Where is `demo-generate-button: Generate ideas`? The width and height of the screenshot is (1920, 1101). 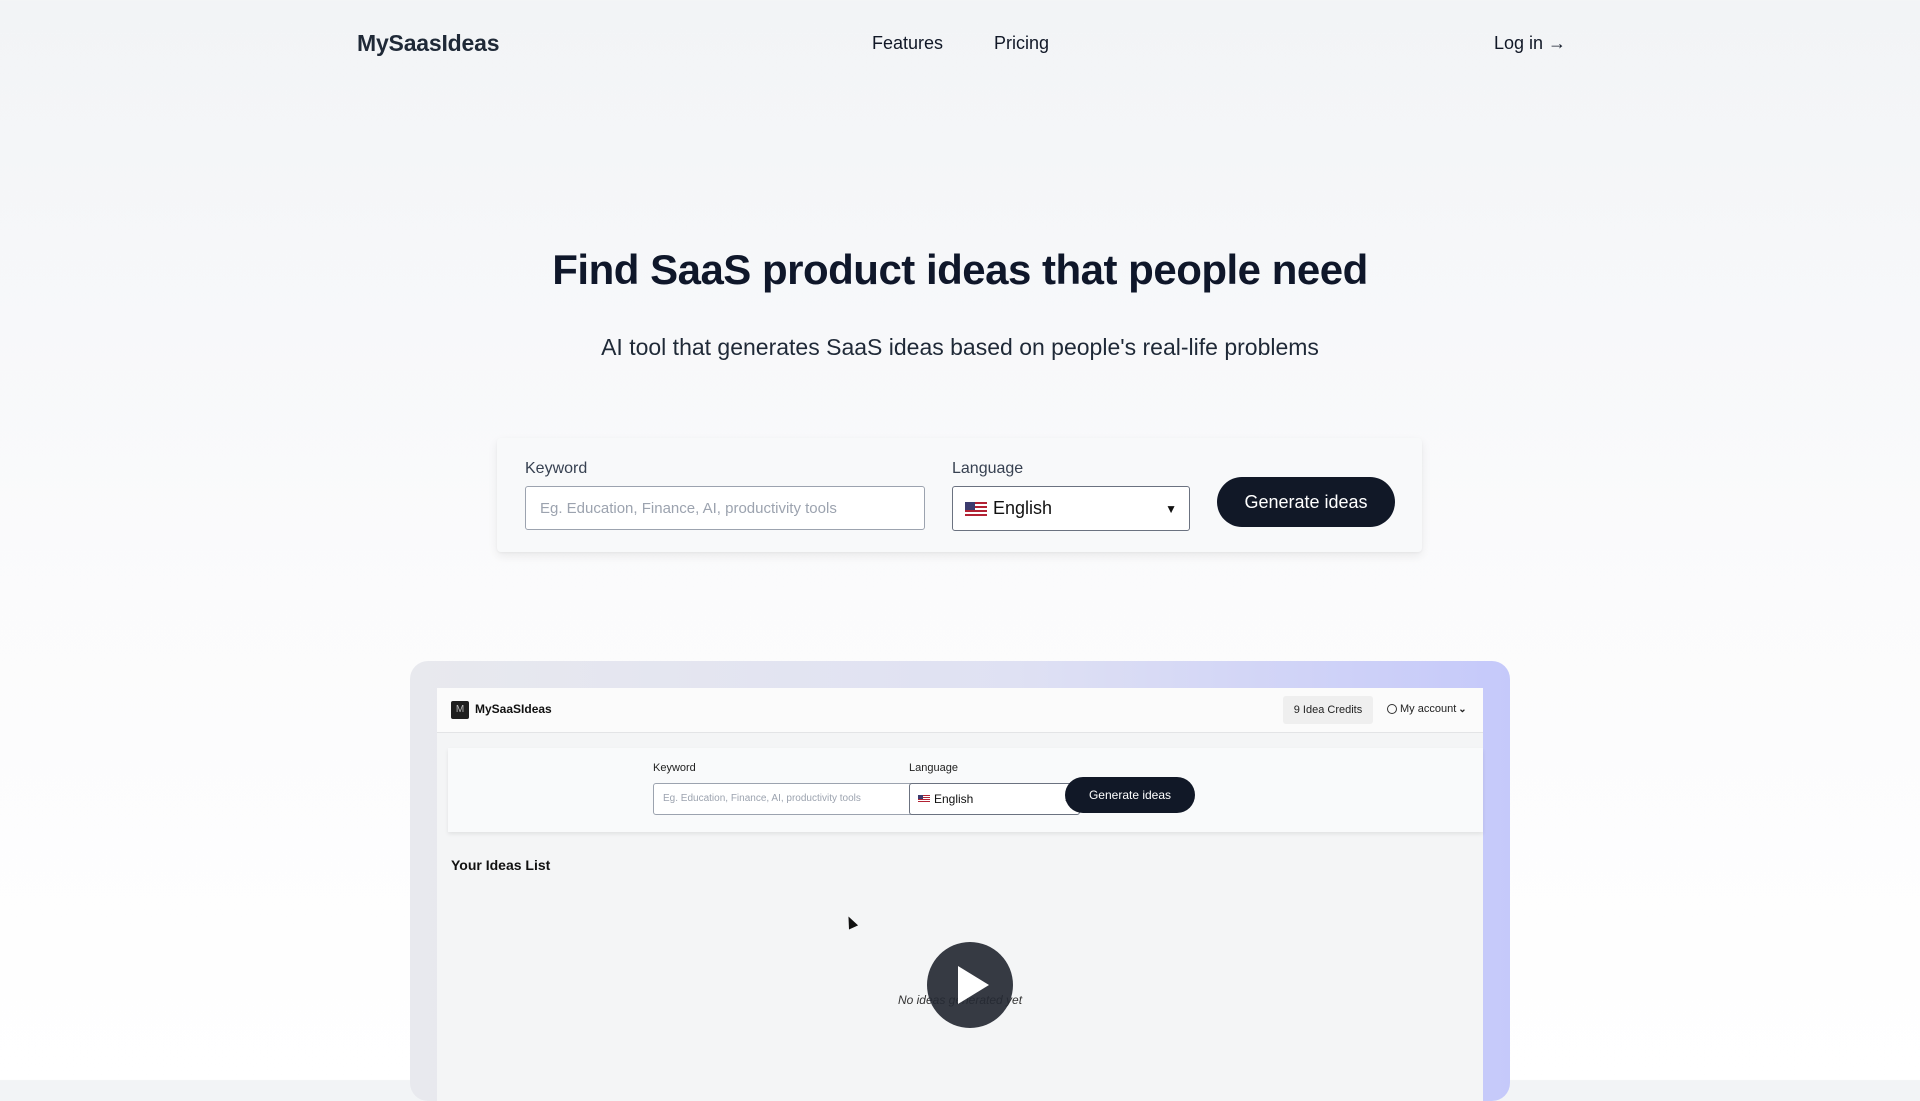 demo-generate-button: Generate ideas is located at coordinates (1130, 795).